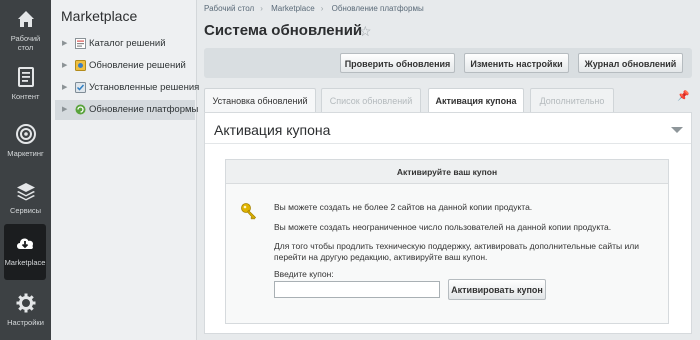 The height and width of the screenshot is (340, 700). What do you see at coordinates (249, 211) in the screenshot?
I see `key-icon` at bounding box center [249, 211].